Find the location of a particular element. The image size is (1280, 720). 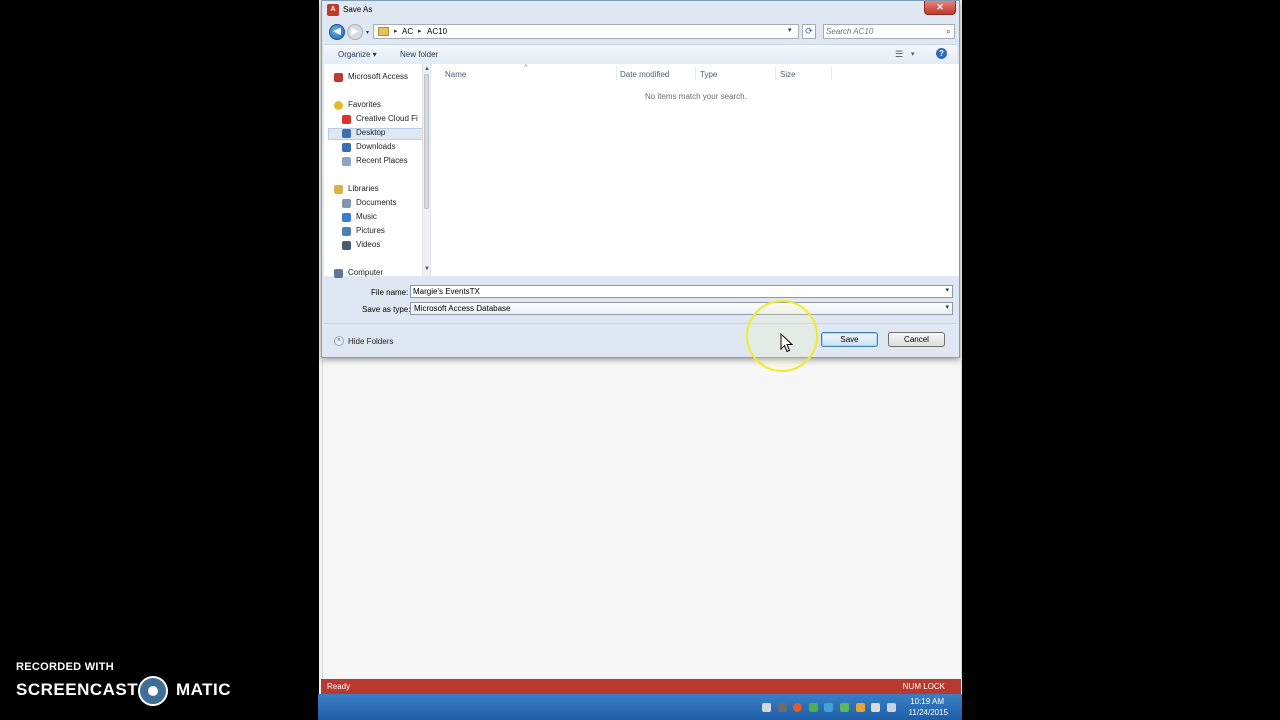

pictures-icon is located at coordinates (346, 231).